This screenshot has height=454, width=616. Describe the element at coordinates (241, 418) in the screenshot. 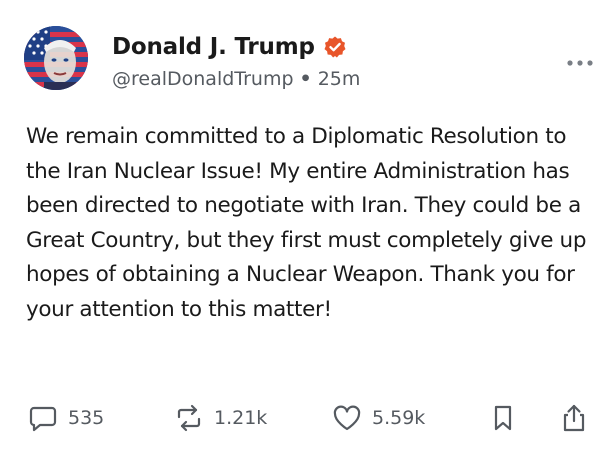

I see `repost-count: 1.21k` at that location.